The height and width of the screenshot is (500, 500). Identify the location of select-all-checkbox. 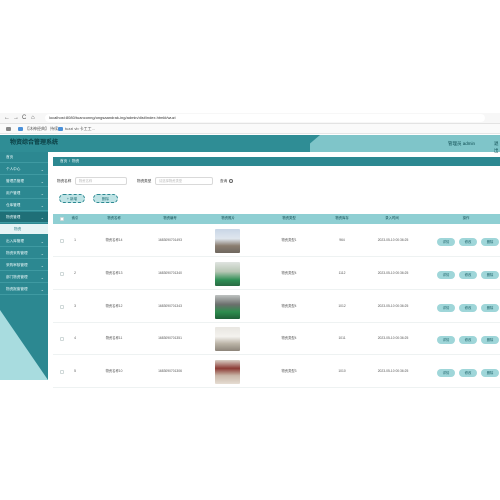
(62, 219).